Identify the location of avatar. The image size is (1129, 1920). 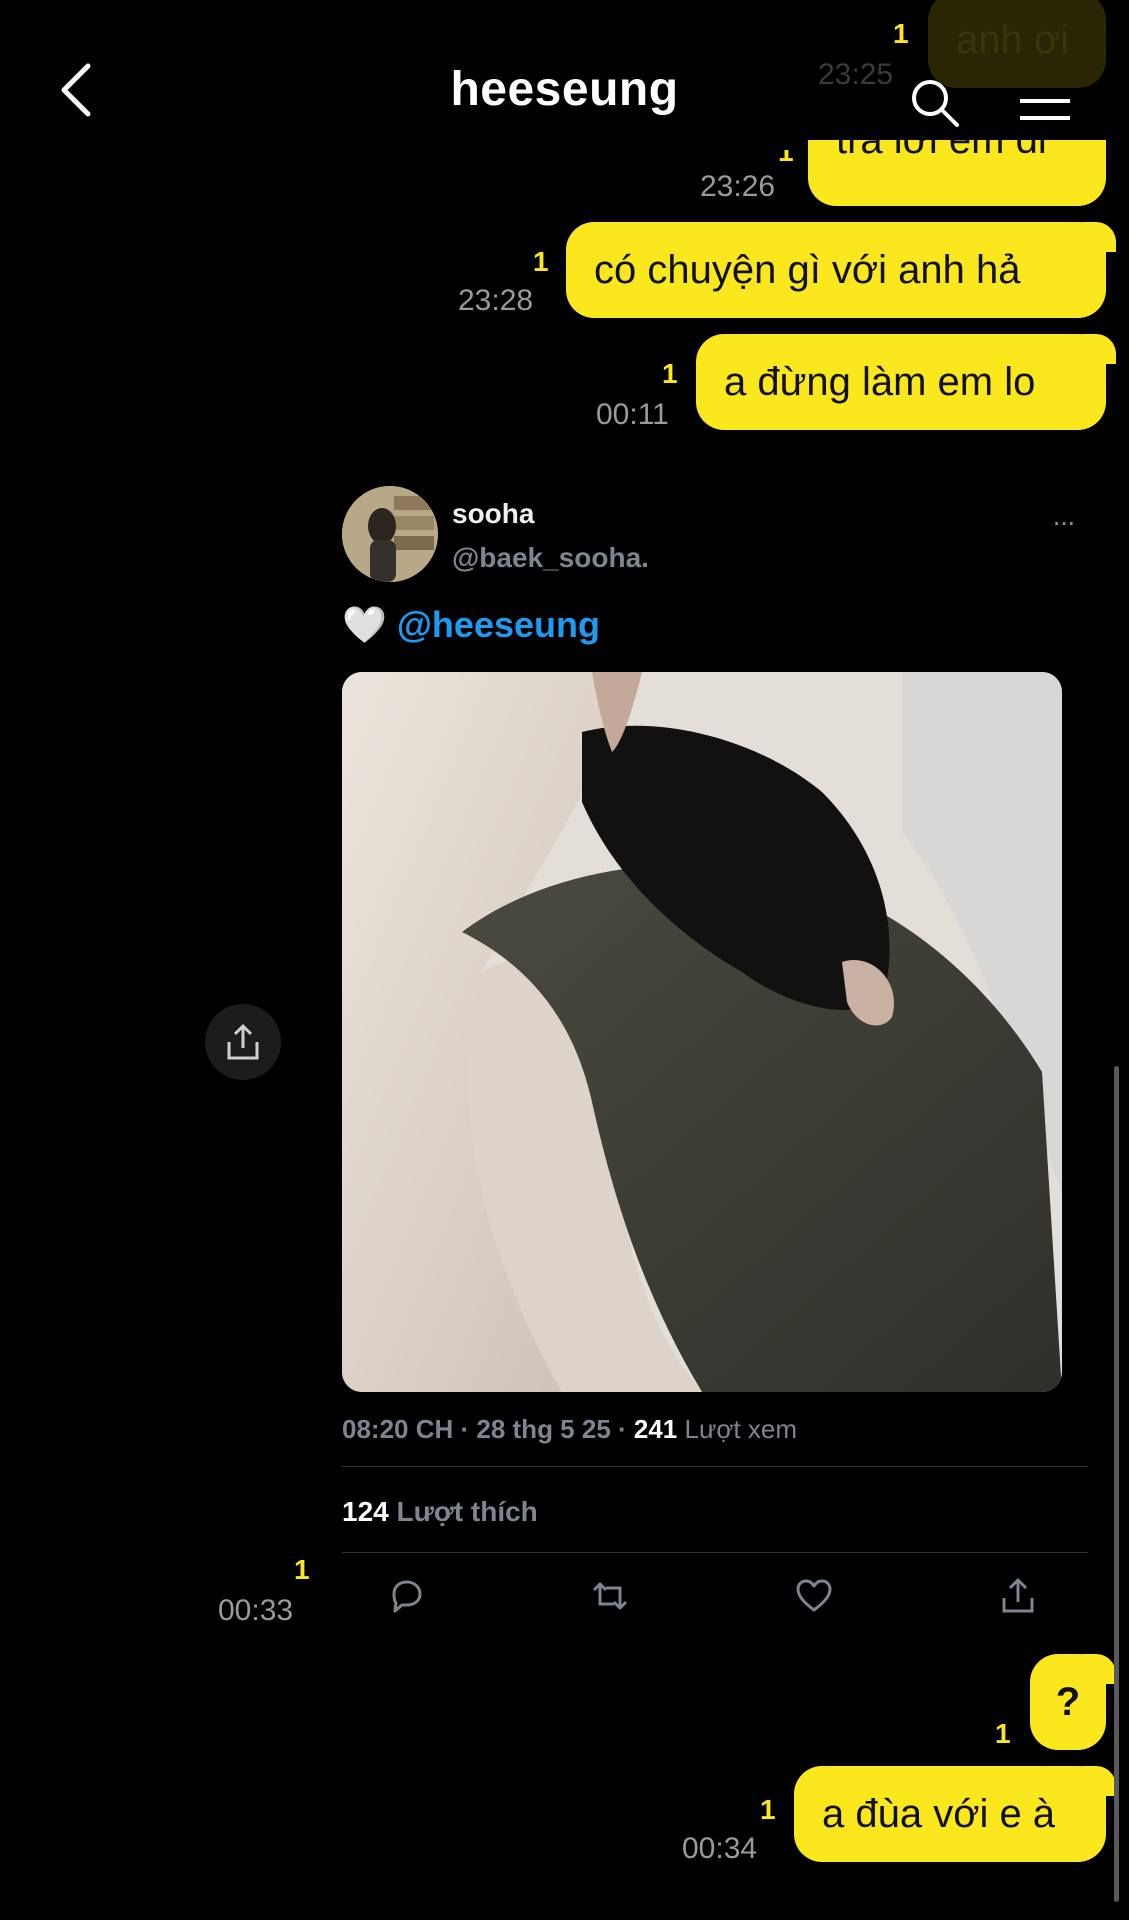
(390, 534).